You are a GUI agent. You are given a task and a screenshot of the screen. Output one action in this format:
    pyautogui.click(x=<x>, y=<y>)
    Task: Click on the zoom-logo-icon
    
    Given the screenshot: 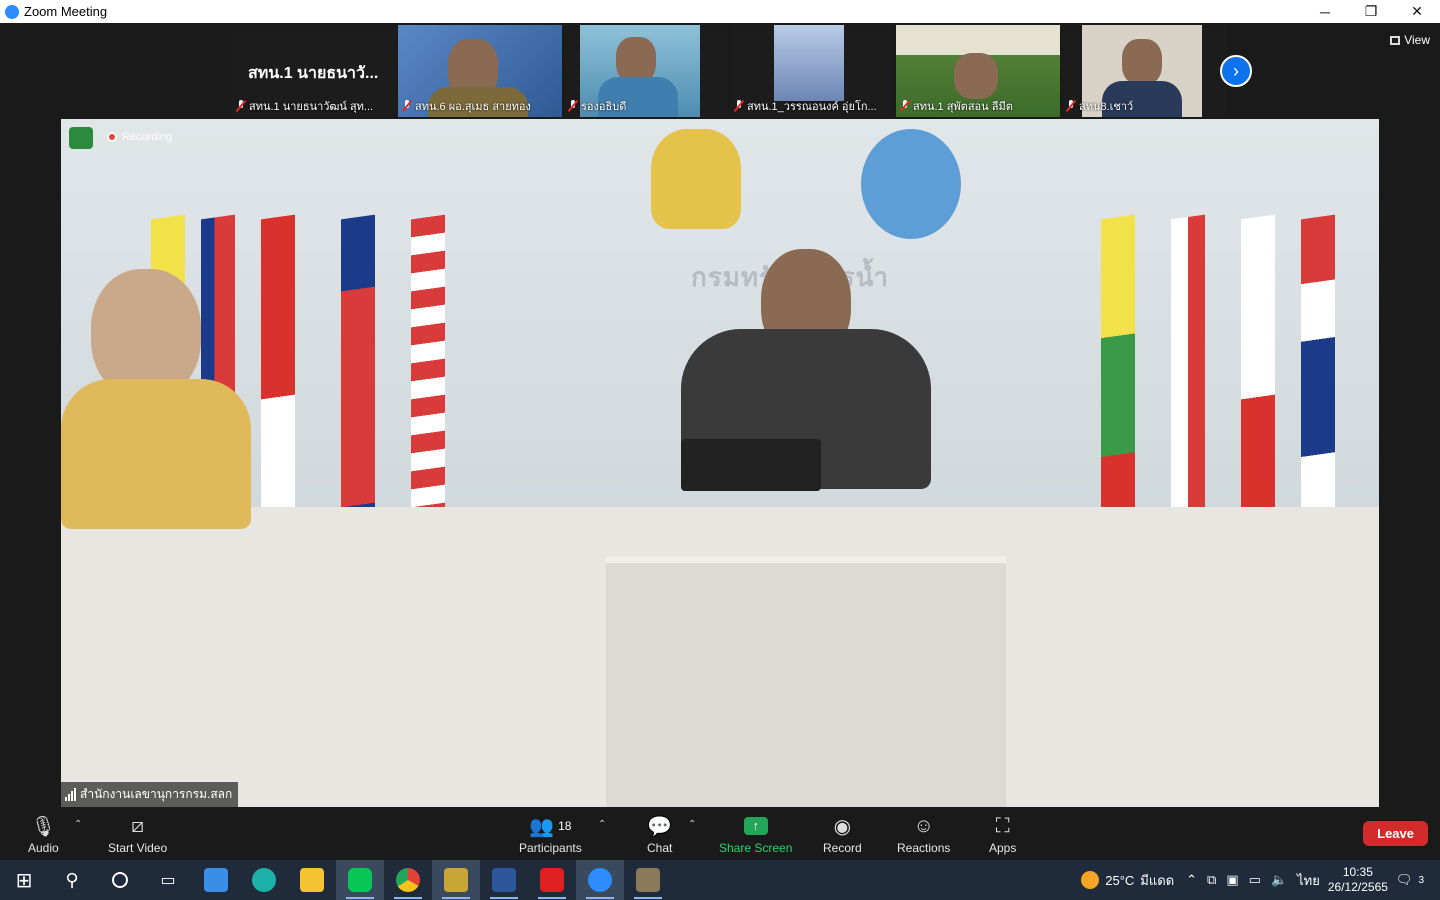 What is the action you would take?
    pyautogui.click(x=12, y=11)
    